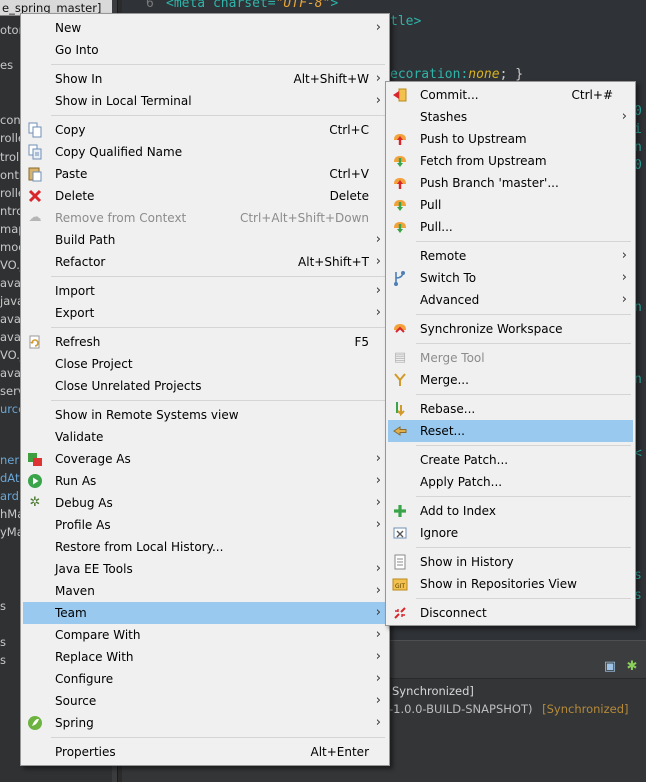  What do you see at coordinates (205, 196) in the screenshot?
I see `menu-item-delete: Delete Delete` at bounding box center [205, 196].